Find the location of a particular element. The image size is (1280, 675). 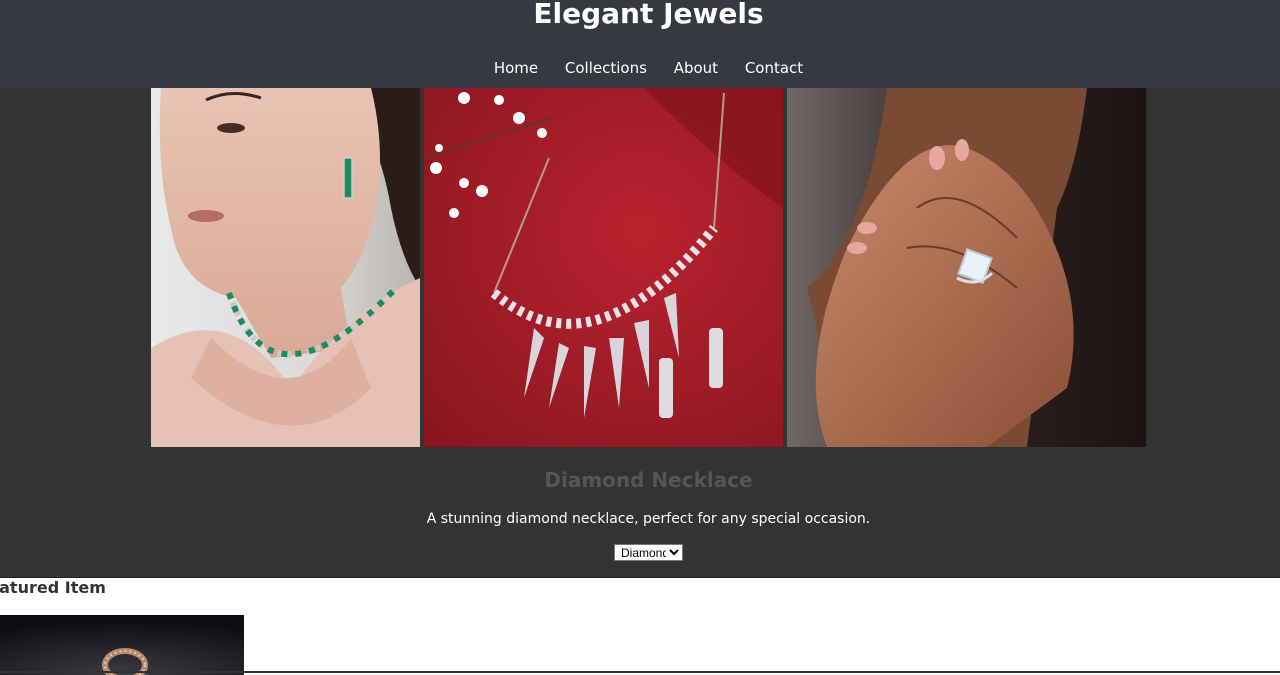

nav-home-link: Home is located at coordinates (516, 68).